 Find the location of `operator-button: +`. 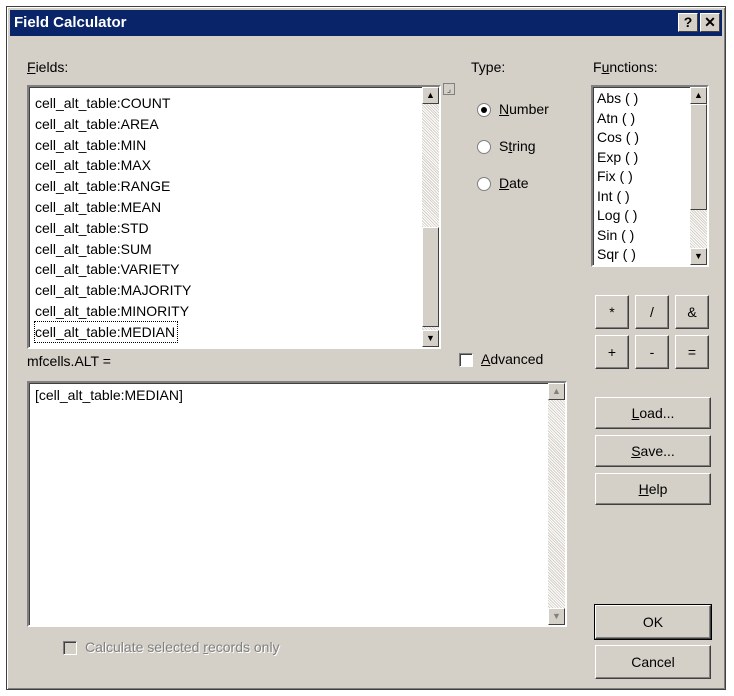

operator-button: + is located at coordinates (612, 352).